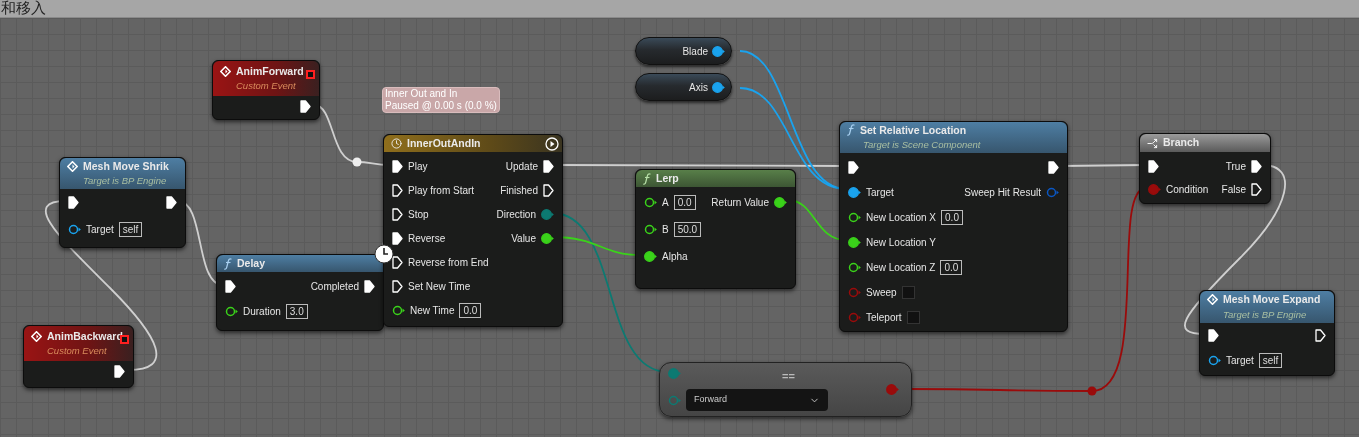 Image resolution: width=1359 pixels, height=437 pixels. What do you see at coordinates (357, 162) in the screenshot?
I see `reroute-knot` at bounding box center [357, 162].